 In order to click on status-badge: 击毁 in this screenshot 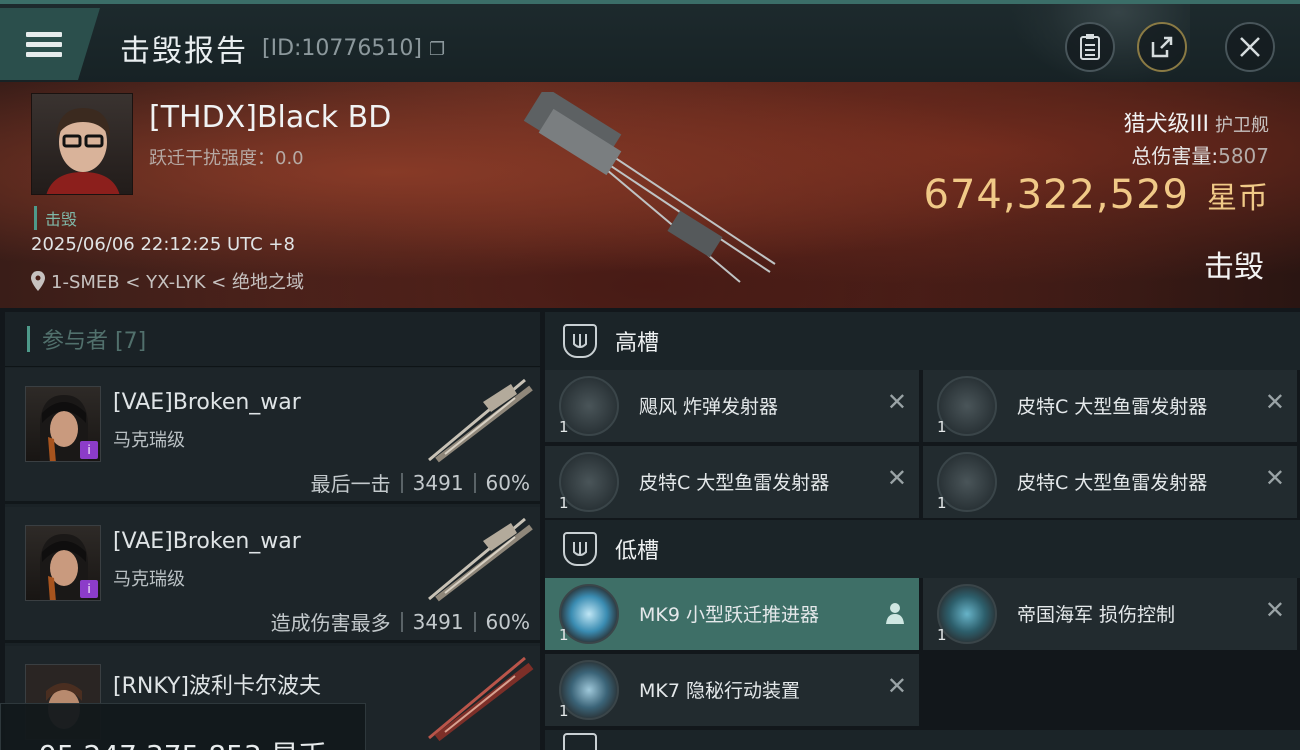, I will do `click(55, 218)`.